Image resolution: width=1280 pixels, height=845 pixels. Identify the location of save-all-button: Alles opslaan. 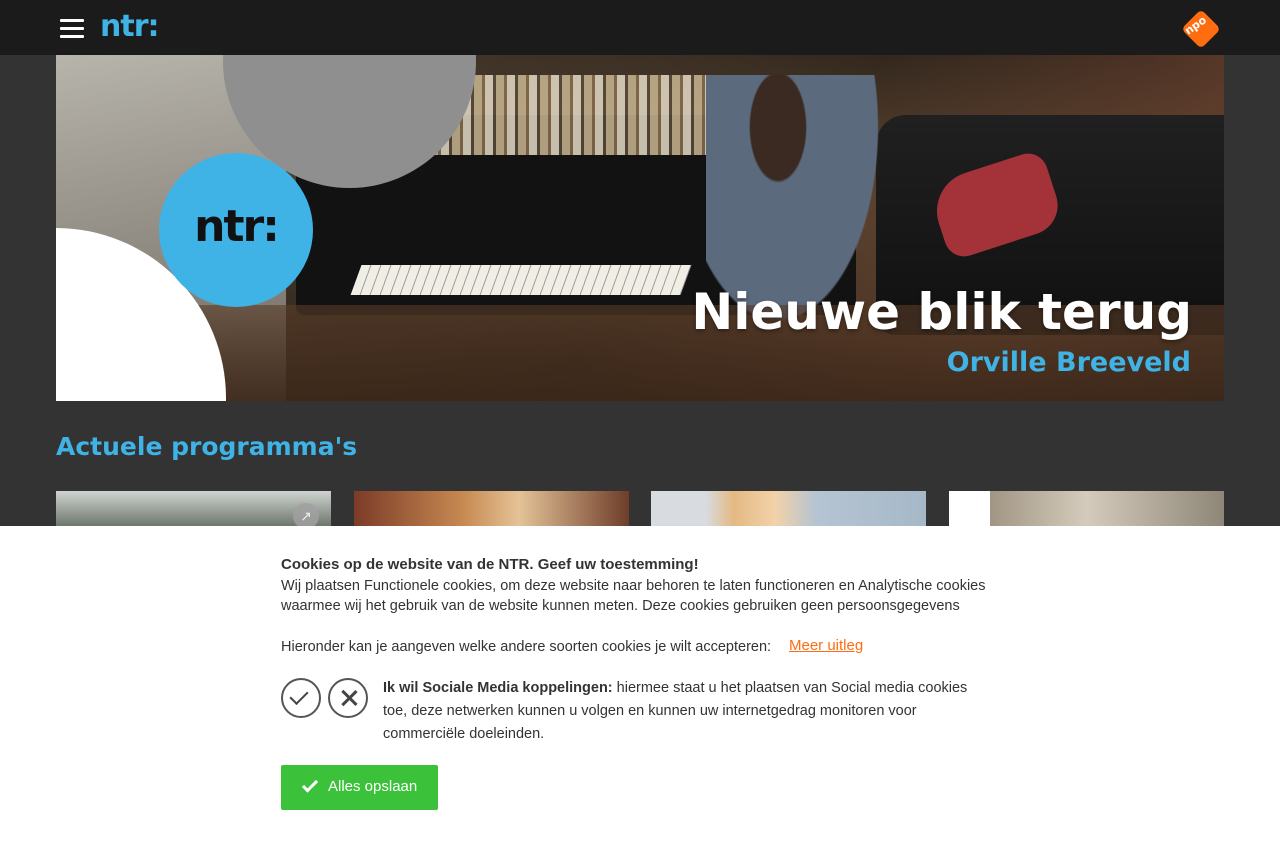
(359, 787).